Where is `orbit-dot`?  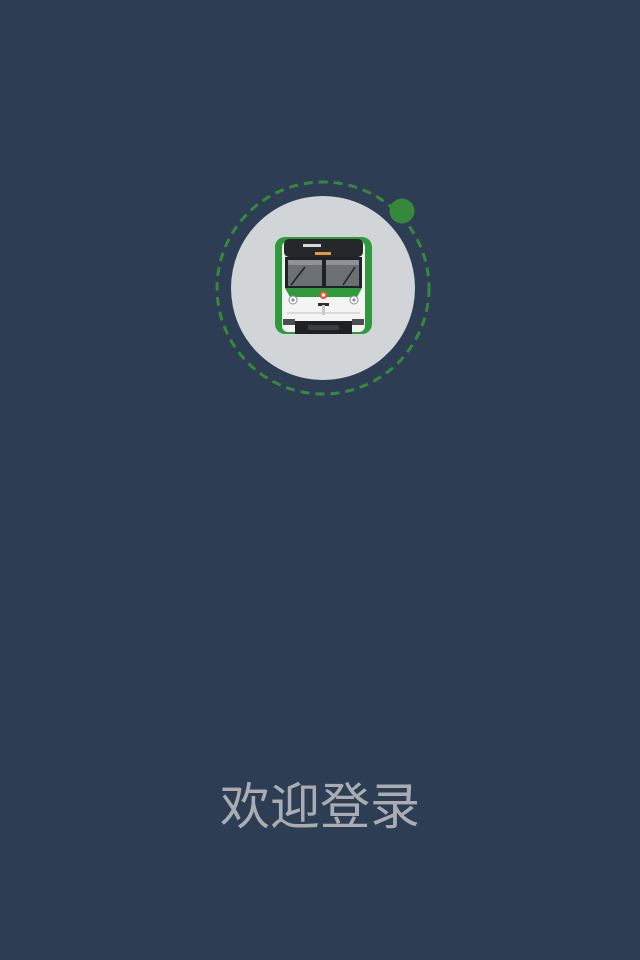 orbit-dot is located at coordinates (402, 211).